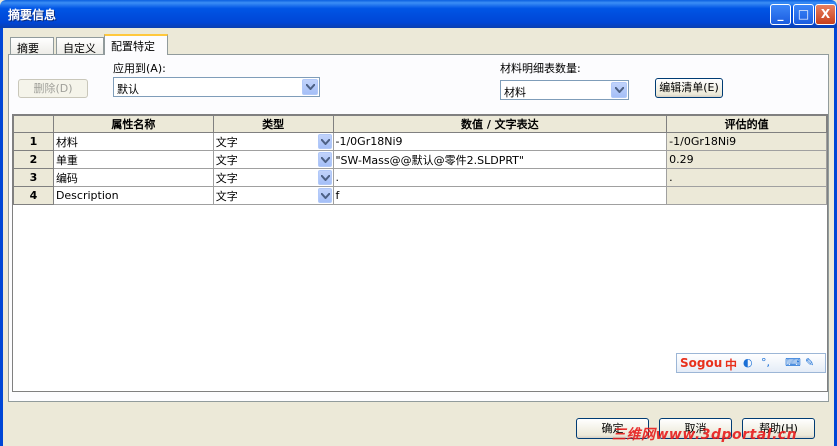 The height and width of the screenshot is (446, 837). What do you see at coordinates (564, 90) in the screenshot?
I see `bom-quantity-select: 材料` at bounding box center [564, 90].